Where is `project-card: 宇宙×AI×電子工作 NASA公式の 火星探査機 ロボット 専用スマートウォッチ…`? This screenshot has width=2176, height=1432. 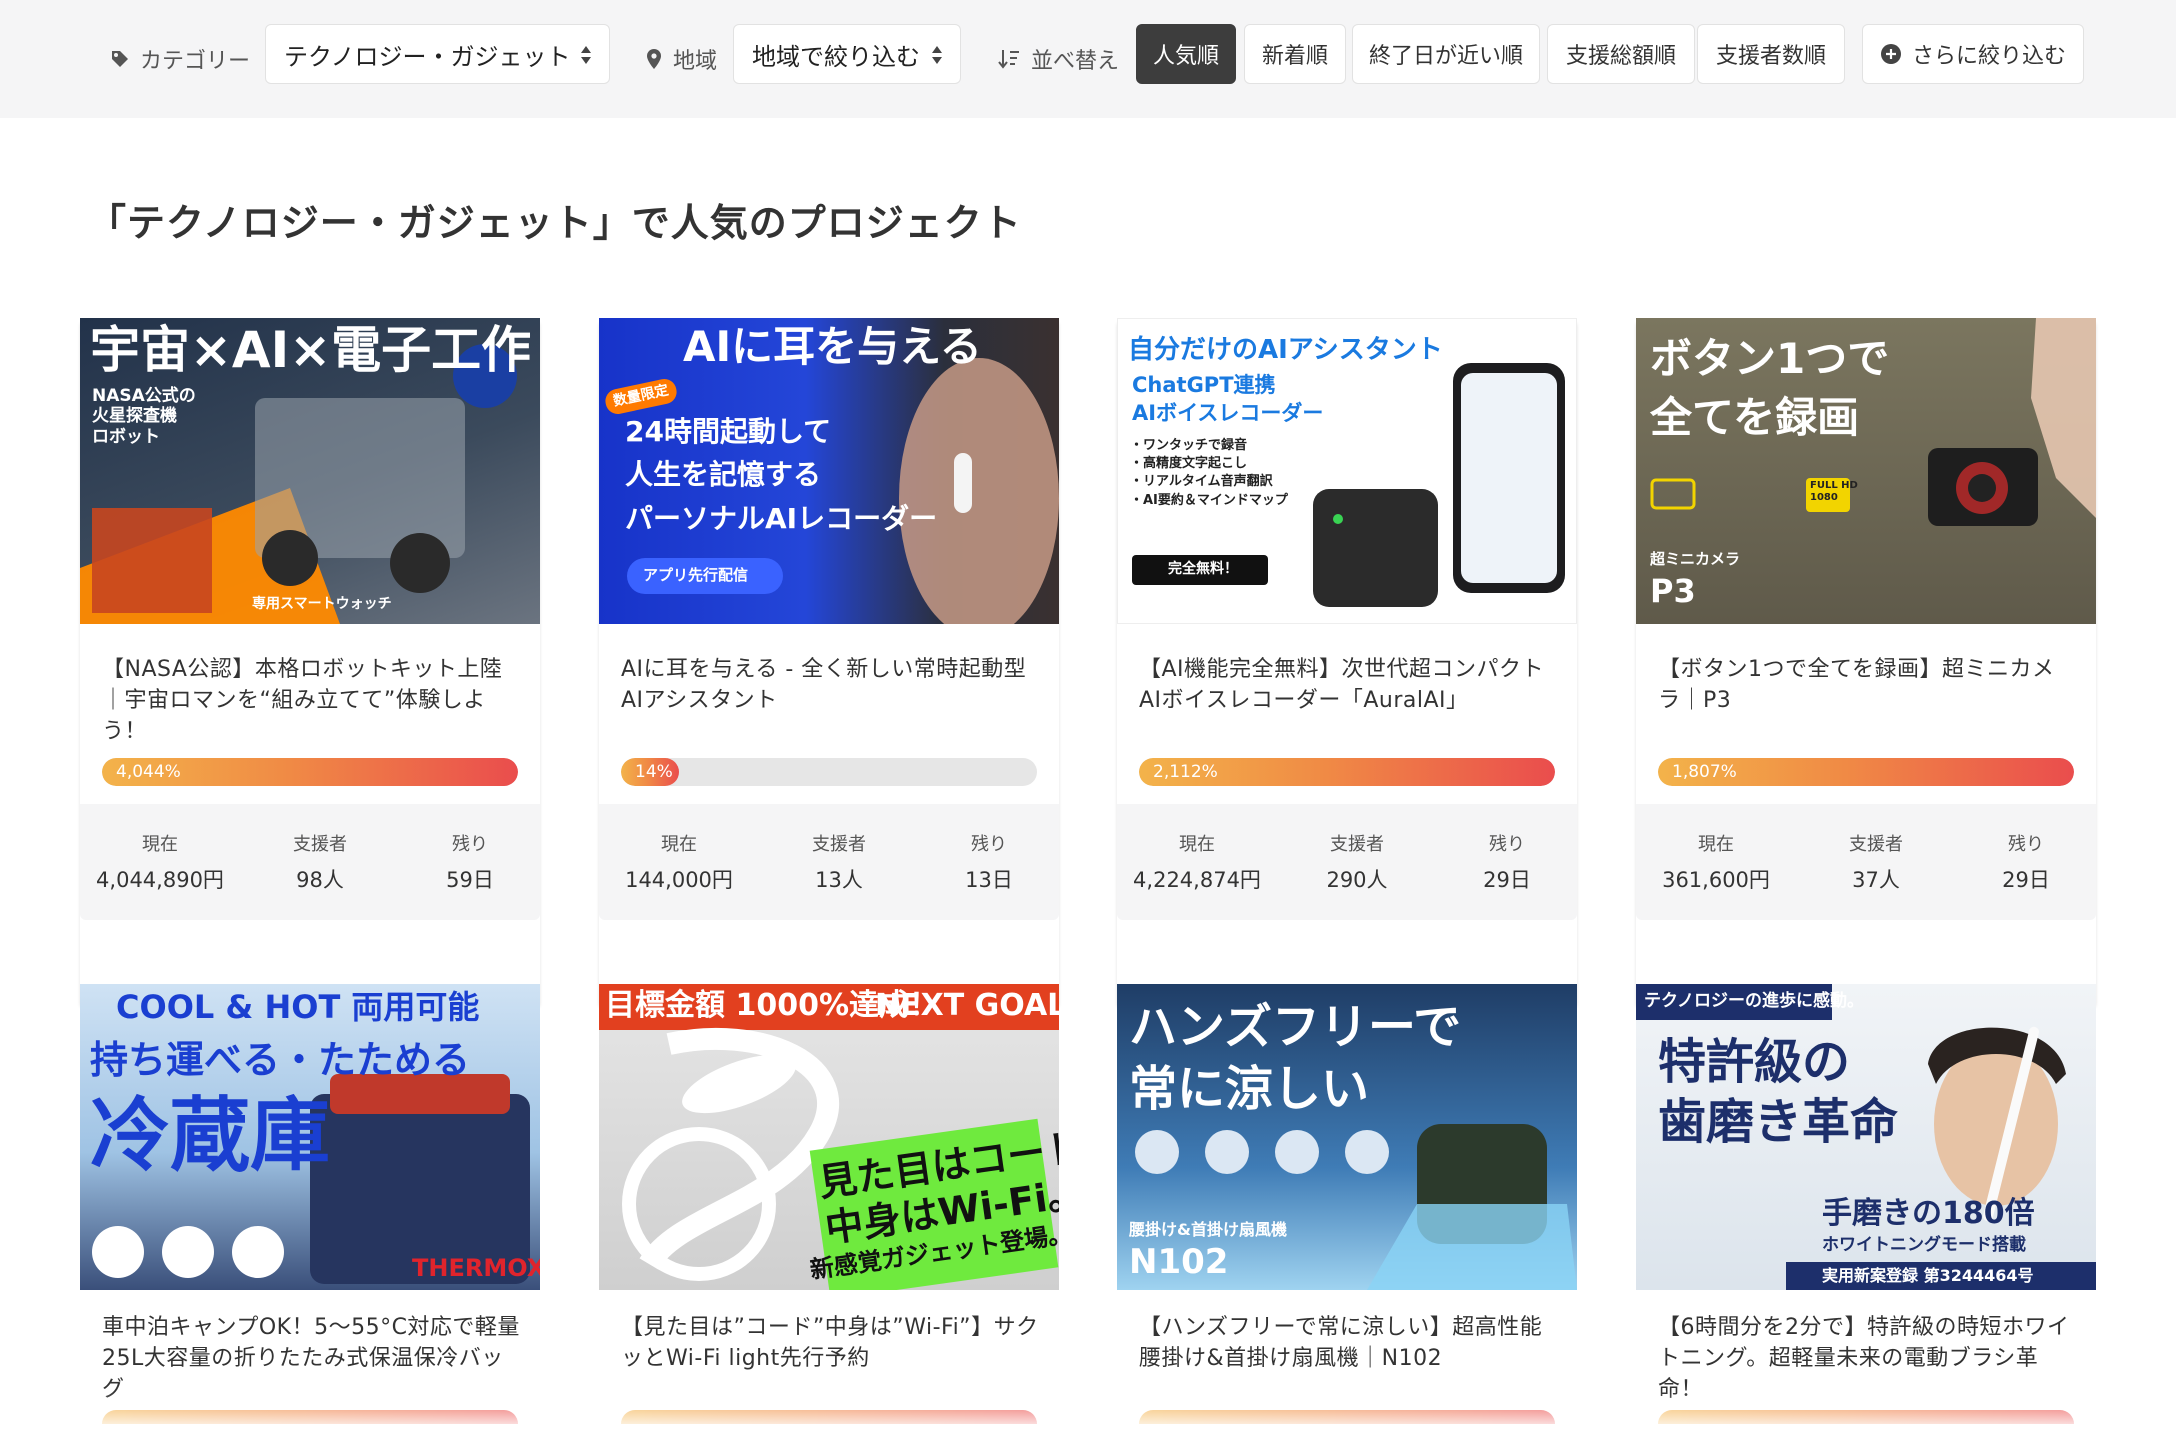 project-card: 宇宙×AI×電子工作 NASA公式の 火星探査機 ロボット 専用スマートウォッチ… is located at coordinates (310, 662).